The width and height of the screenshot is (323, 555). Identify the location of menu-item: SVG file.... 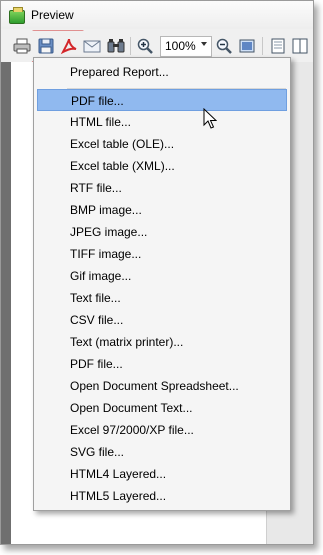
(162, 452).